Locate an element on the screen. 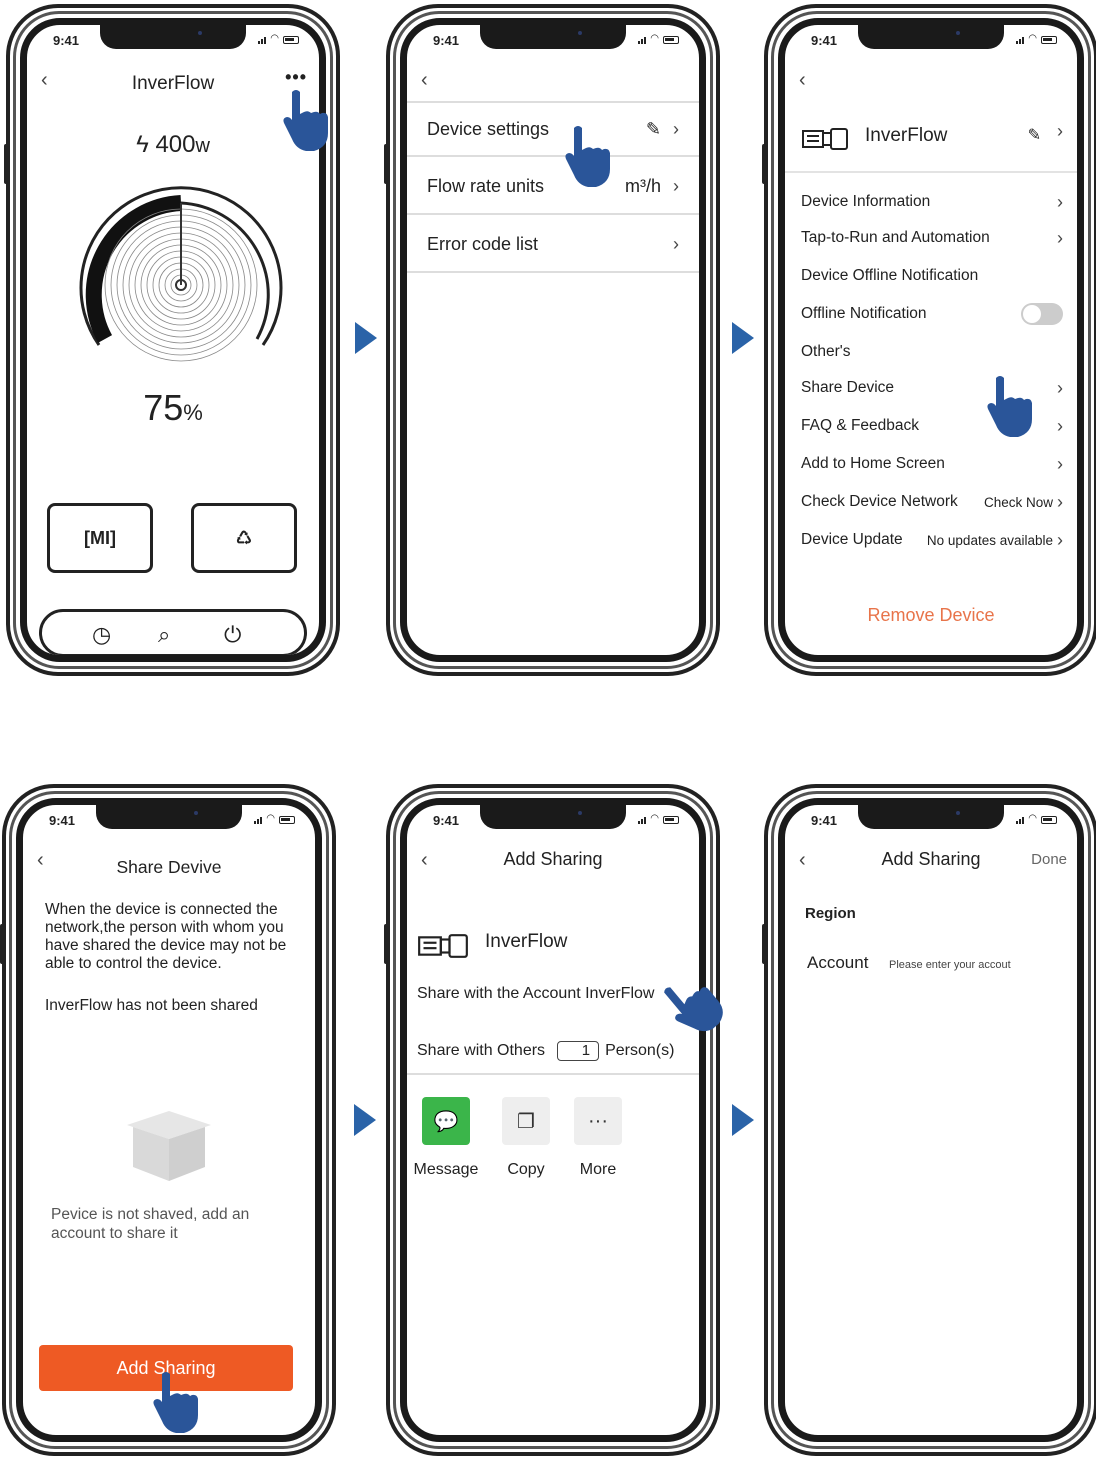 Image resolution: width=1096 pixels, height=1459 pixels. percent-unit: % is located at coordinates (193, 412).